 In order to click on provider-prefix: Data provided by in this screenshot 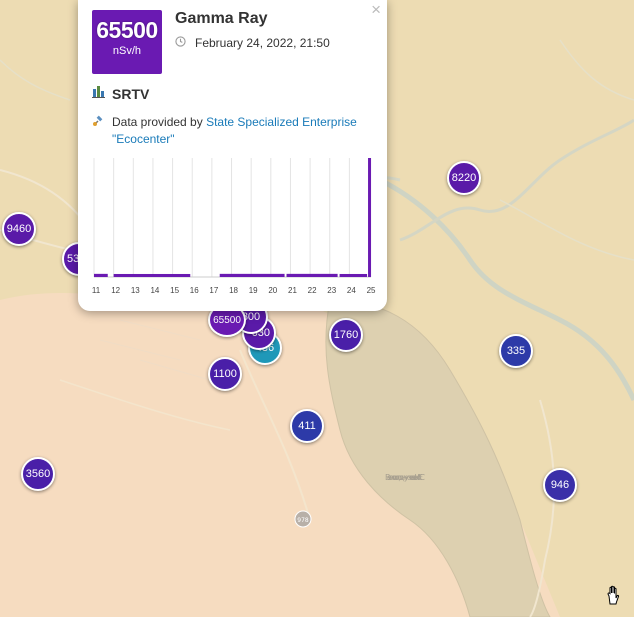, I will do `click(159, 122)`.